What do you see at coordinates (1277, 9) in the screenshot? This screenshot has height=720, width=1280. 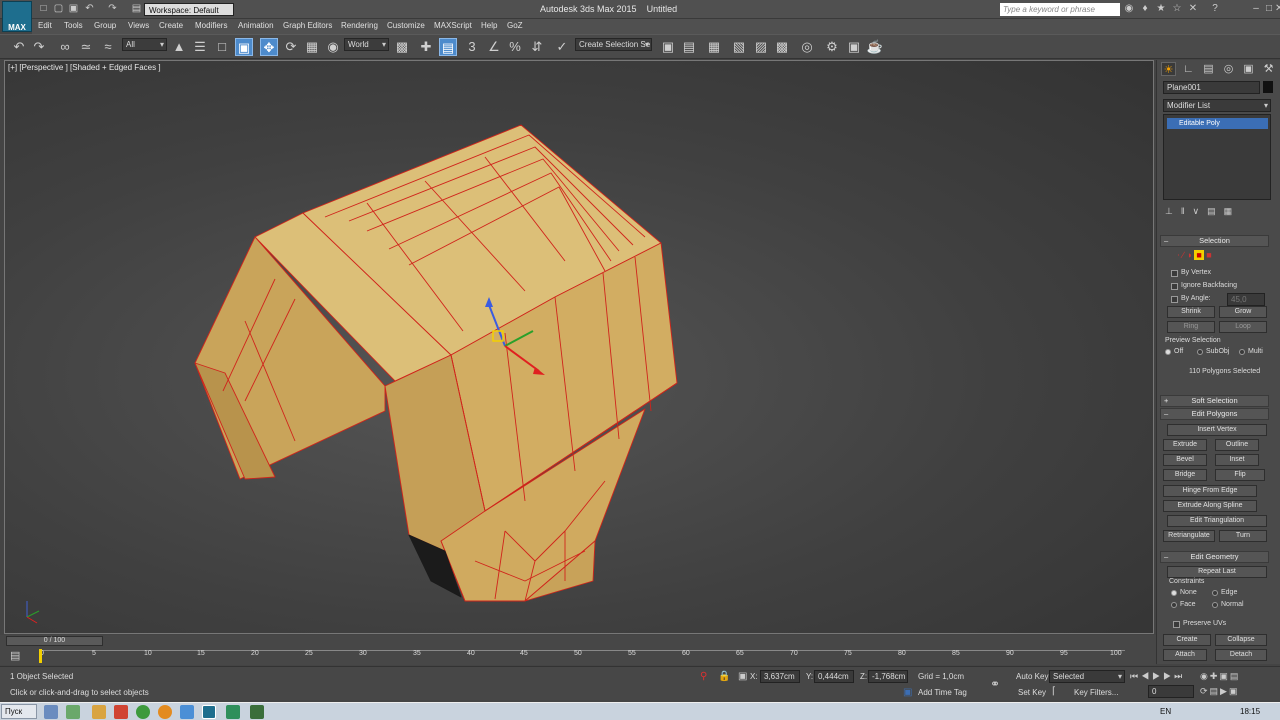 I see `close-window-icon: ✕` at bounding box center [1277, 9].